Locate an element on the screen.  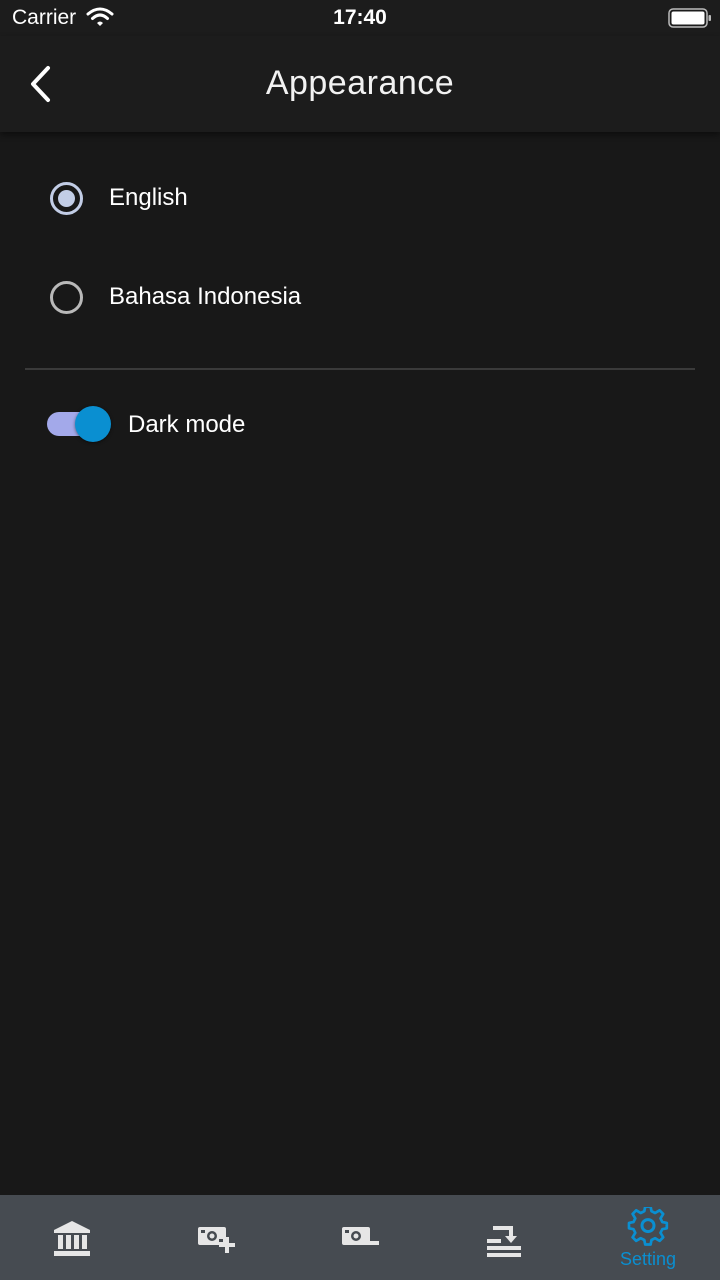
nav-item-setting: Setting is located at coordinates (648, 1237).